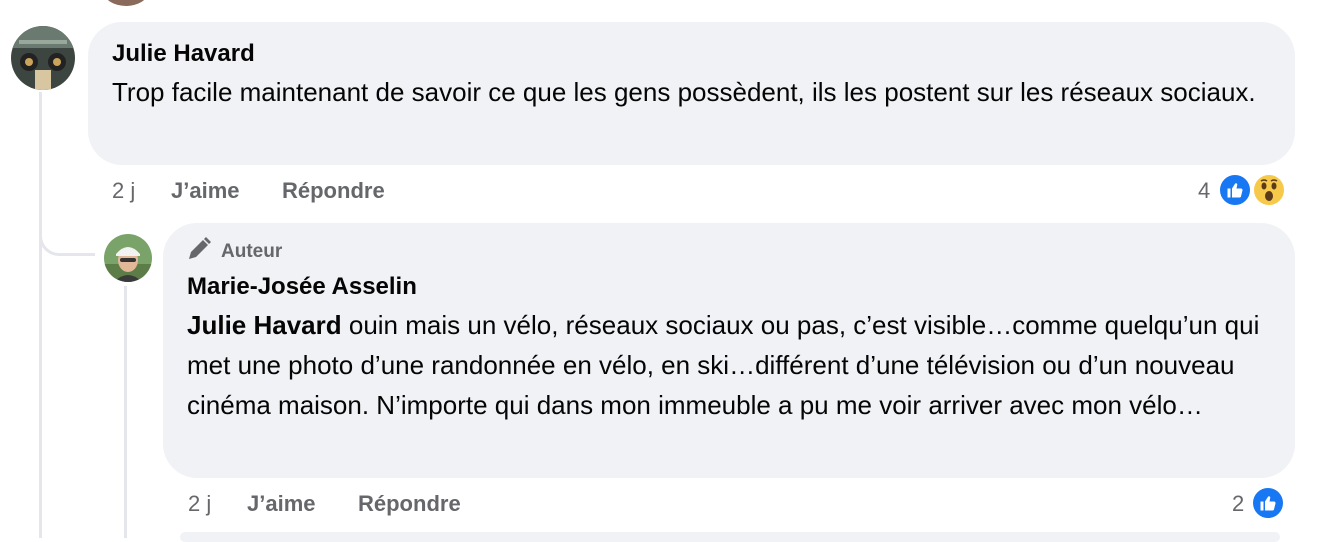  Describe the element at coordinates (1269, 190) in the screenshot. I see `wow-icon` at that location.